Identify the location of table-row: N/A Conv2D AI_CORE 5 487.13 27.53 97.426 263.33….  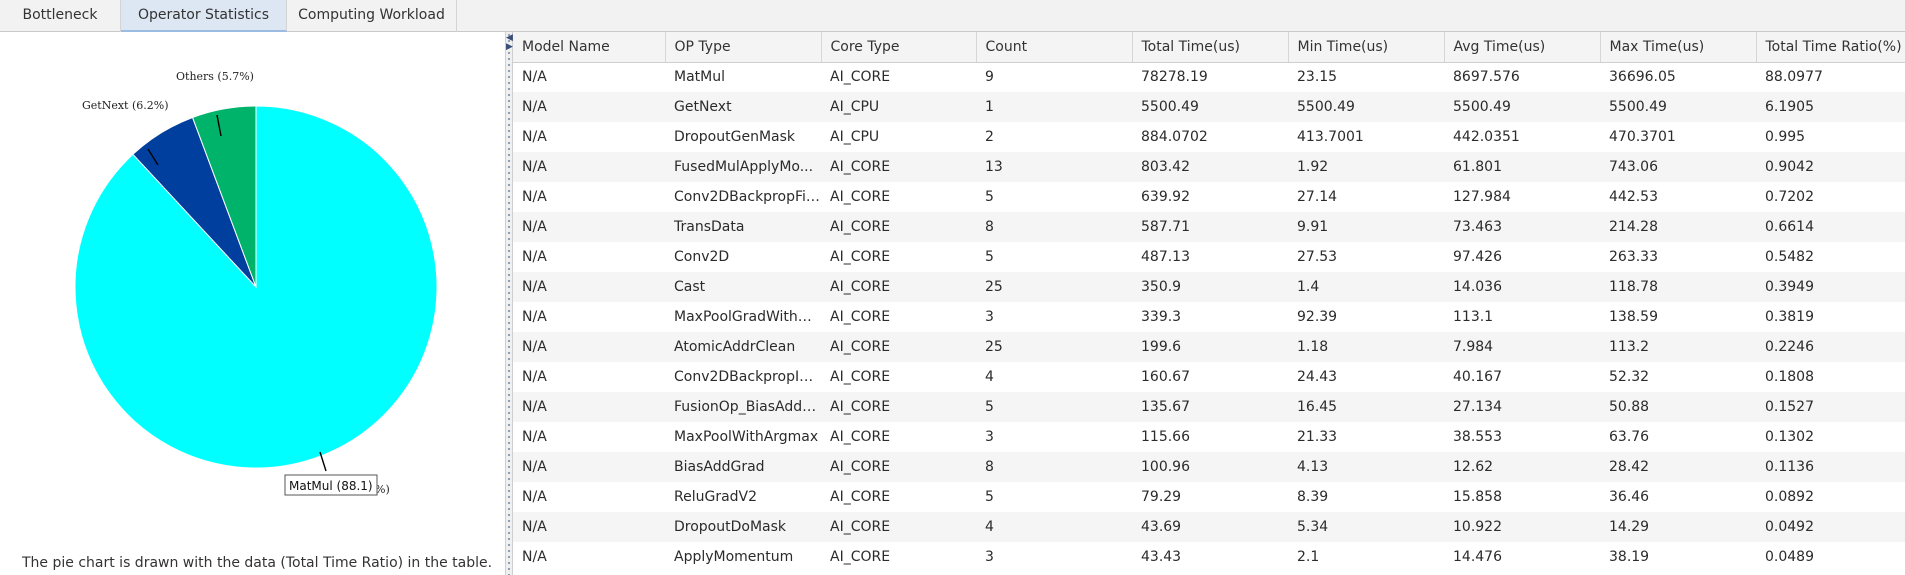
(1209, 257).